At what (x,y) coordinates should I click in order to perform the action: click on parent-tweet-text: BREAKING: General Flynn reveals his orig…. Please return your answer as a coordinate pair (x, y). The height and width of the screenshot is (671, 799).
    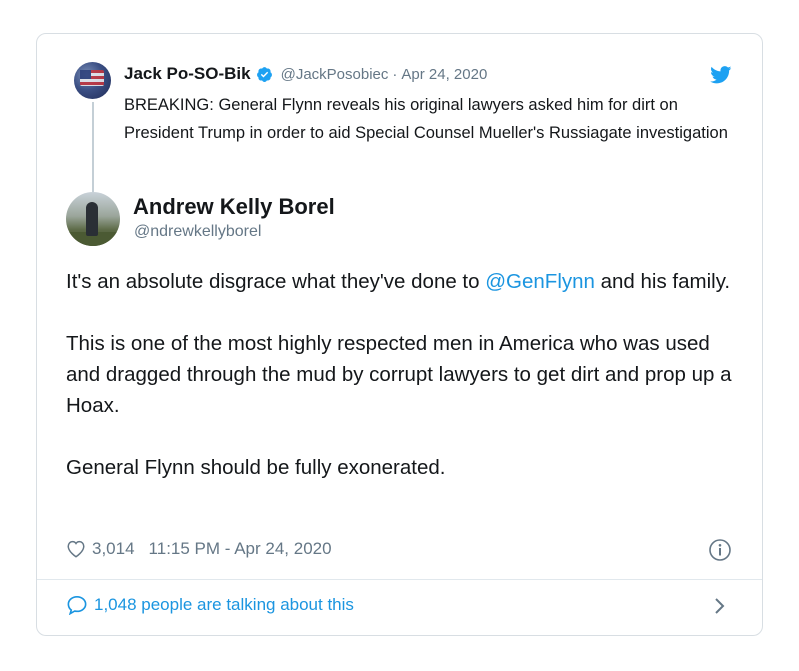
    Looking at the image, I should click on (426, 119).